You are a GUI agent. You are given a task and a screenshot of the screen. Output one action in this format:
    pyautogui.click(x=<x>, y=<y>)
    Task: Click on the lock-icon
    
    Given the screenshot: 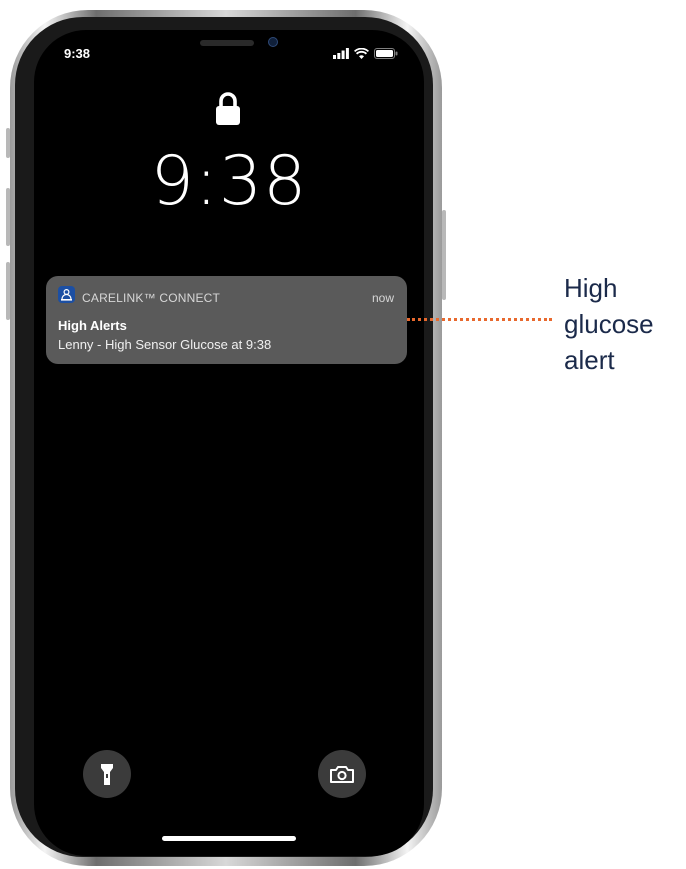 What is the action you would take?
    pyautogui.click(x=228, y=108)
    